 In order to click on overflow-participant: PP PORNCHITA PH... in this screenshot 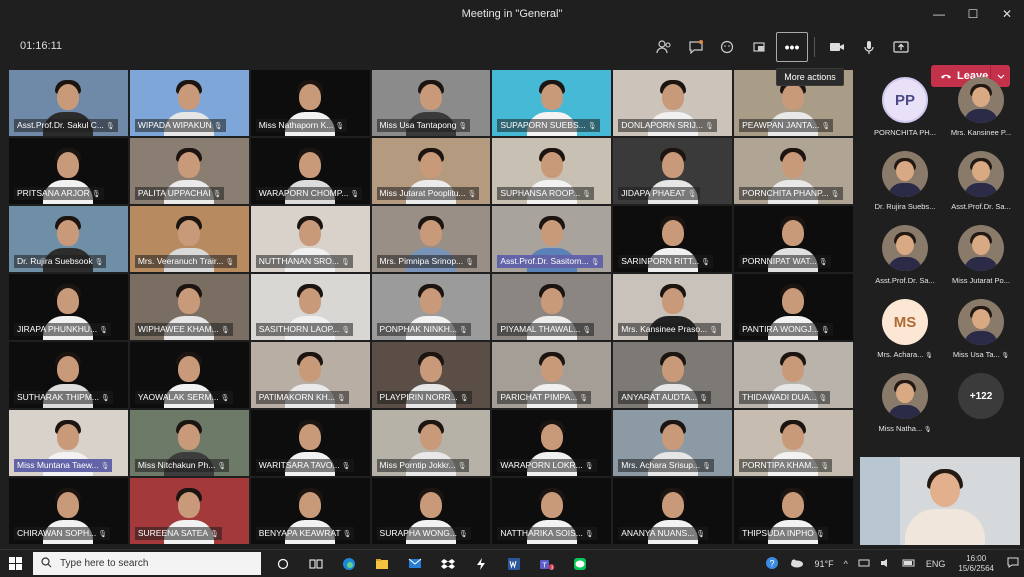, I will do `click(905, 108)`.